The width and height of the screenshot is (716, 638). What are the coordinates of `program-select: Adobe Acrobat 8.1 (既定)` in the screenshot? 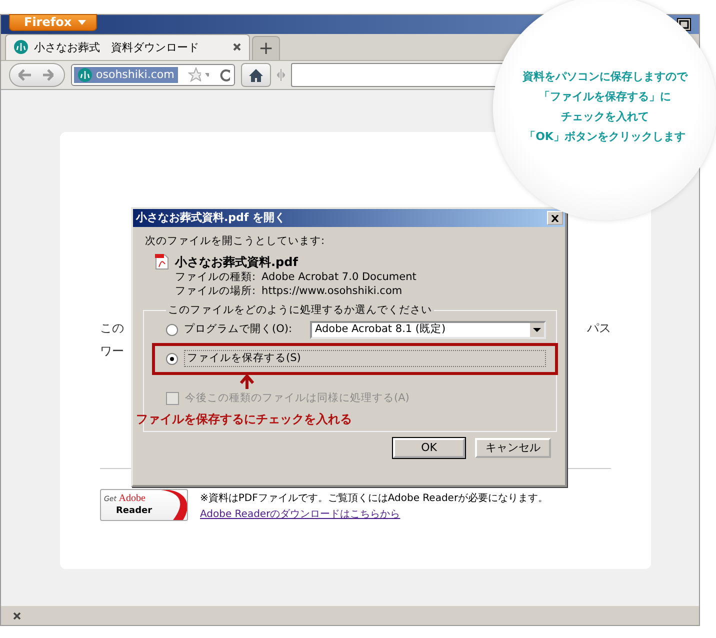 It's located at (428, 329).